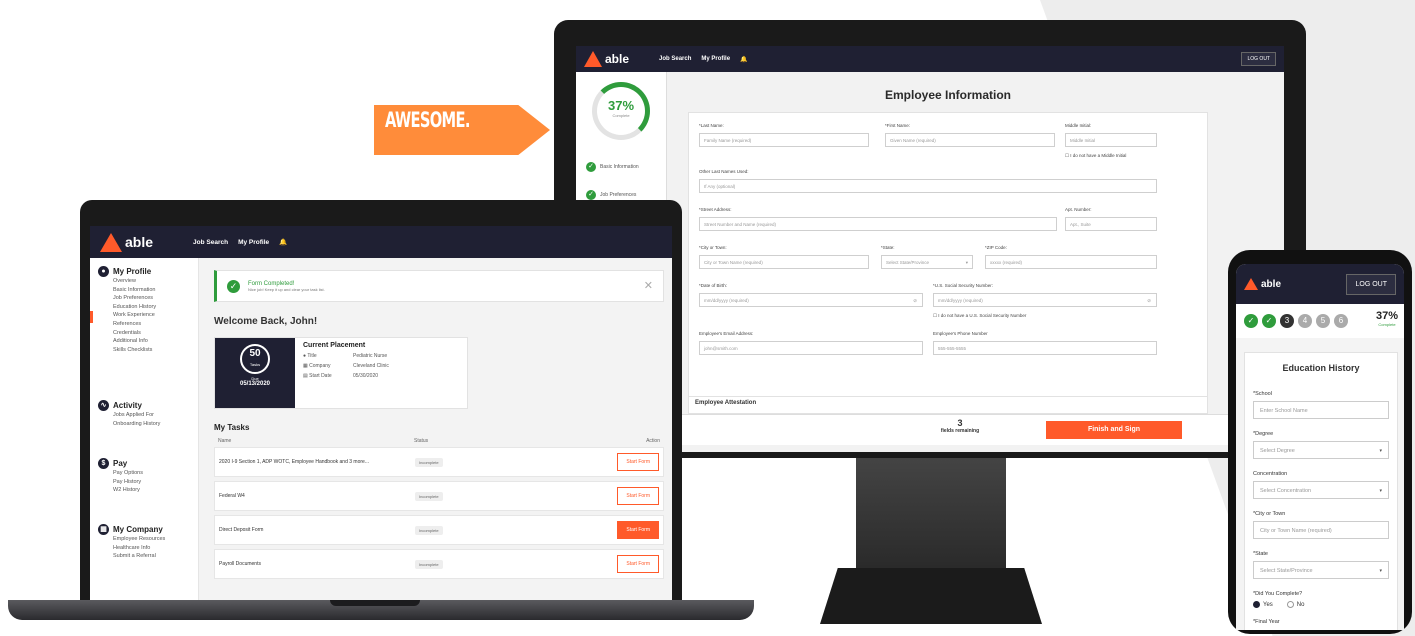 This screenshot has height=636, width=1415. Describe the element at coordinates (429, 530) in the screenshot. I see `status-badge: Incomplete` at that location.